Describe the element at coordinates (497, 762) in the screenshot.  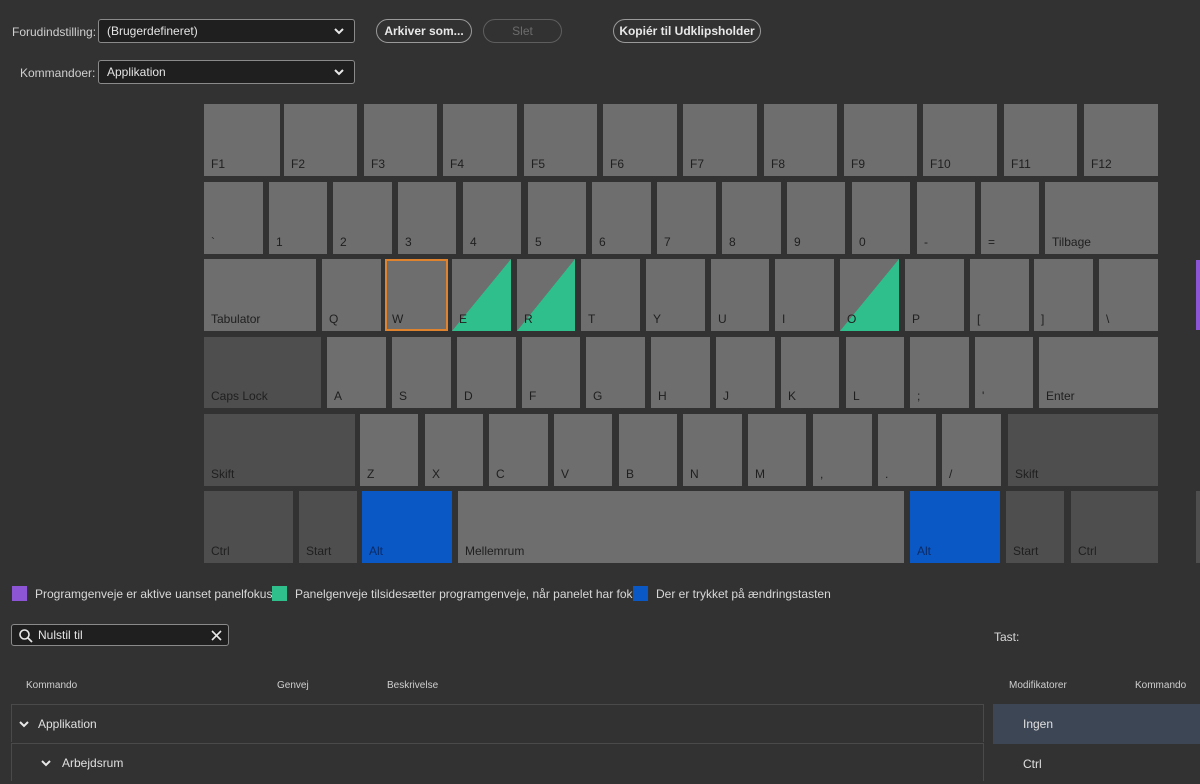
I see `tree-row-workspace: Arbejdsrum` at that location.